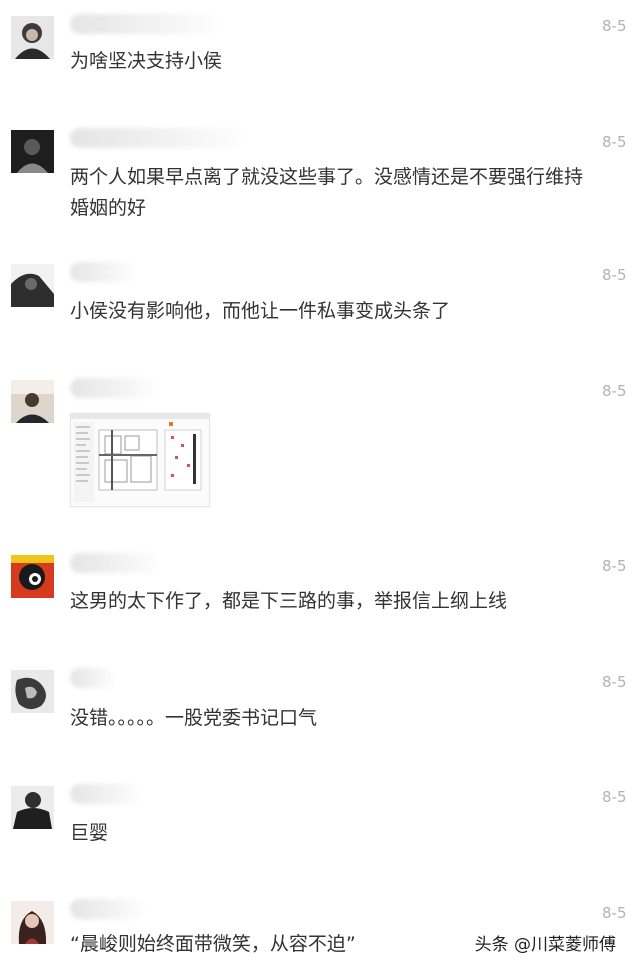 The image size is (640, 966). What do you see at coordinates (260, 311) in the screenshot?
I see `comment-text: 小侯没有影响他，而他让一件私事变成头条了` at bounding box center [260, 311].